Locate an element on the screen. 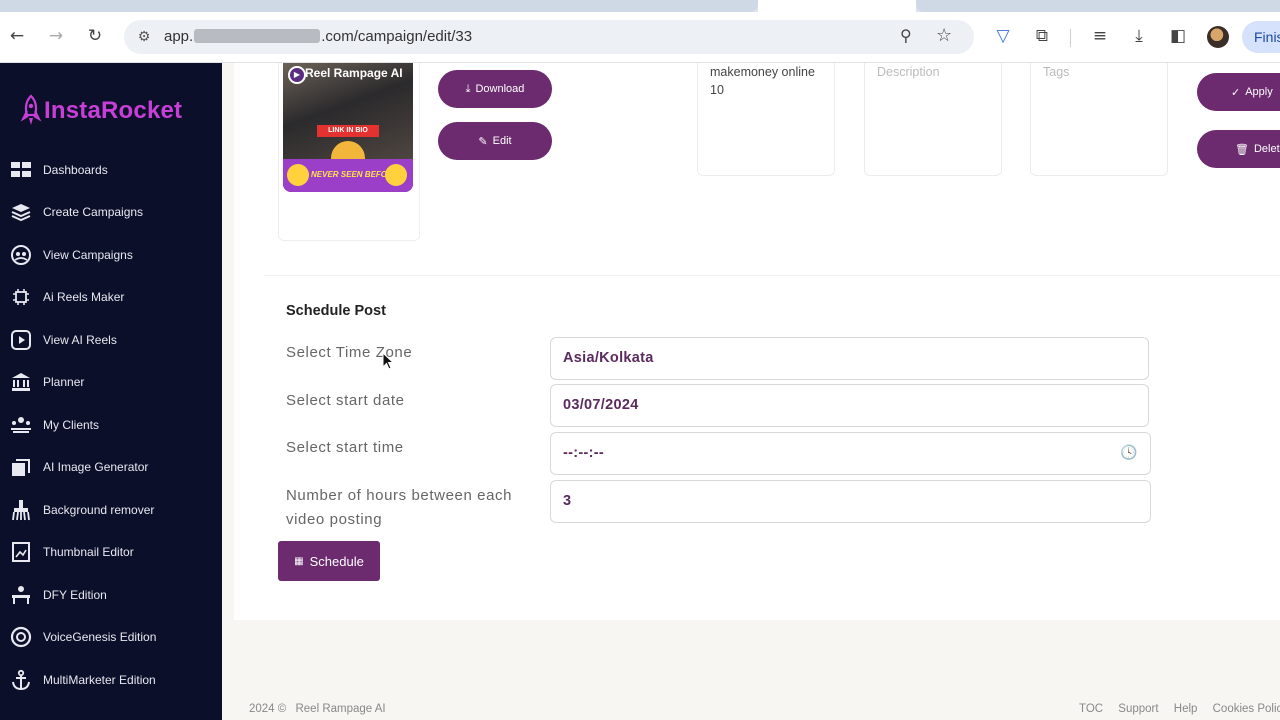 This screenshot has height=720, width=1280. bookmark-star-icon: ☆ is located at coordinates (944, 35).